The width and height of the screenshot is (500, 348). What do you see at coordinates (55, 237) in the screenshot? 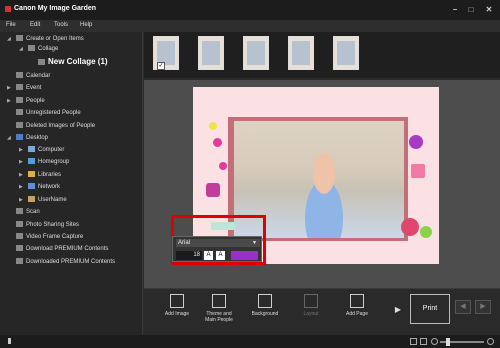
I see `sidebar-item-label: Video Frame Capture` at bounding box center [55, 237].